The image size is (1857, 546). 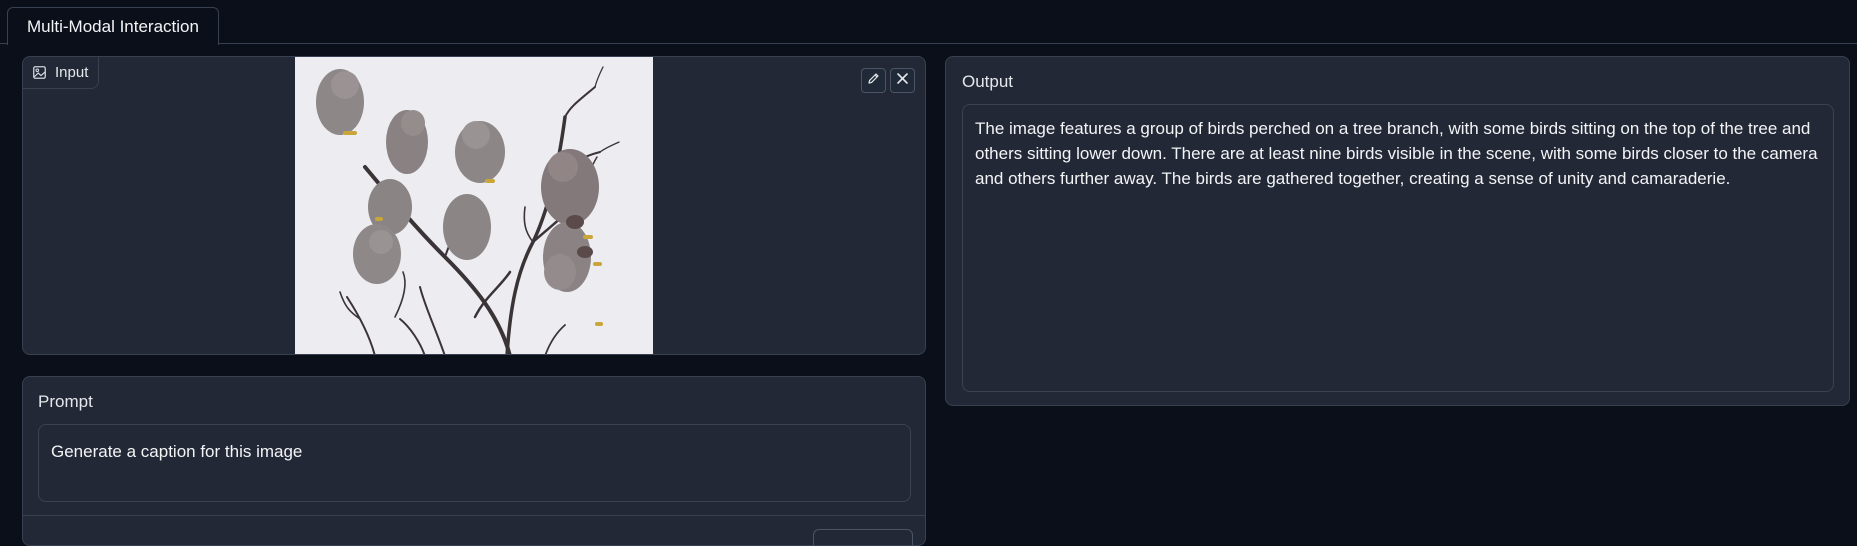 I want to click on image-icon, so click(x=39, y=72).